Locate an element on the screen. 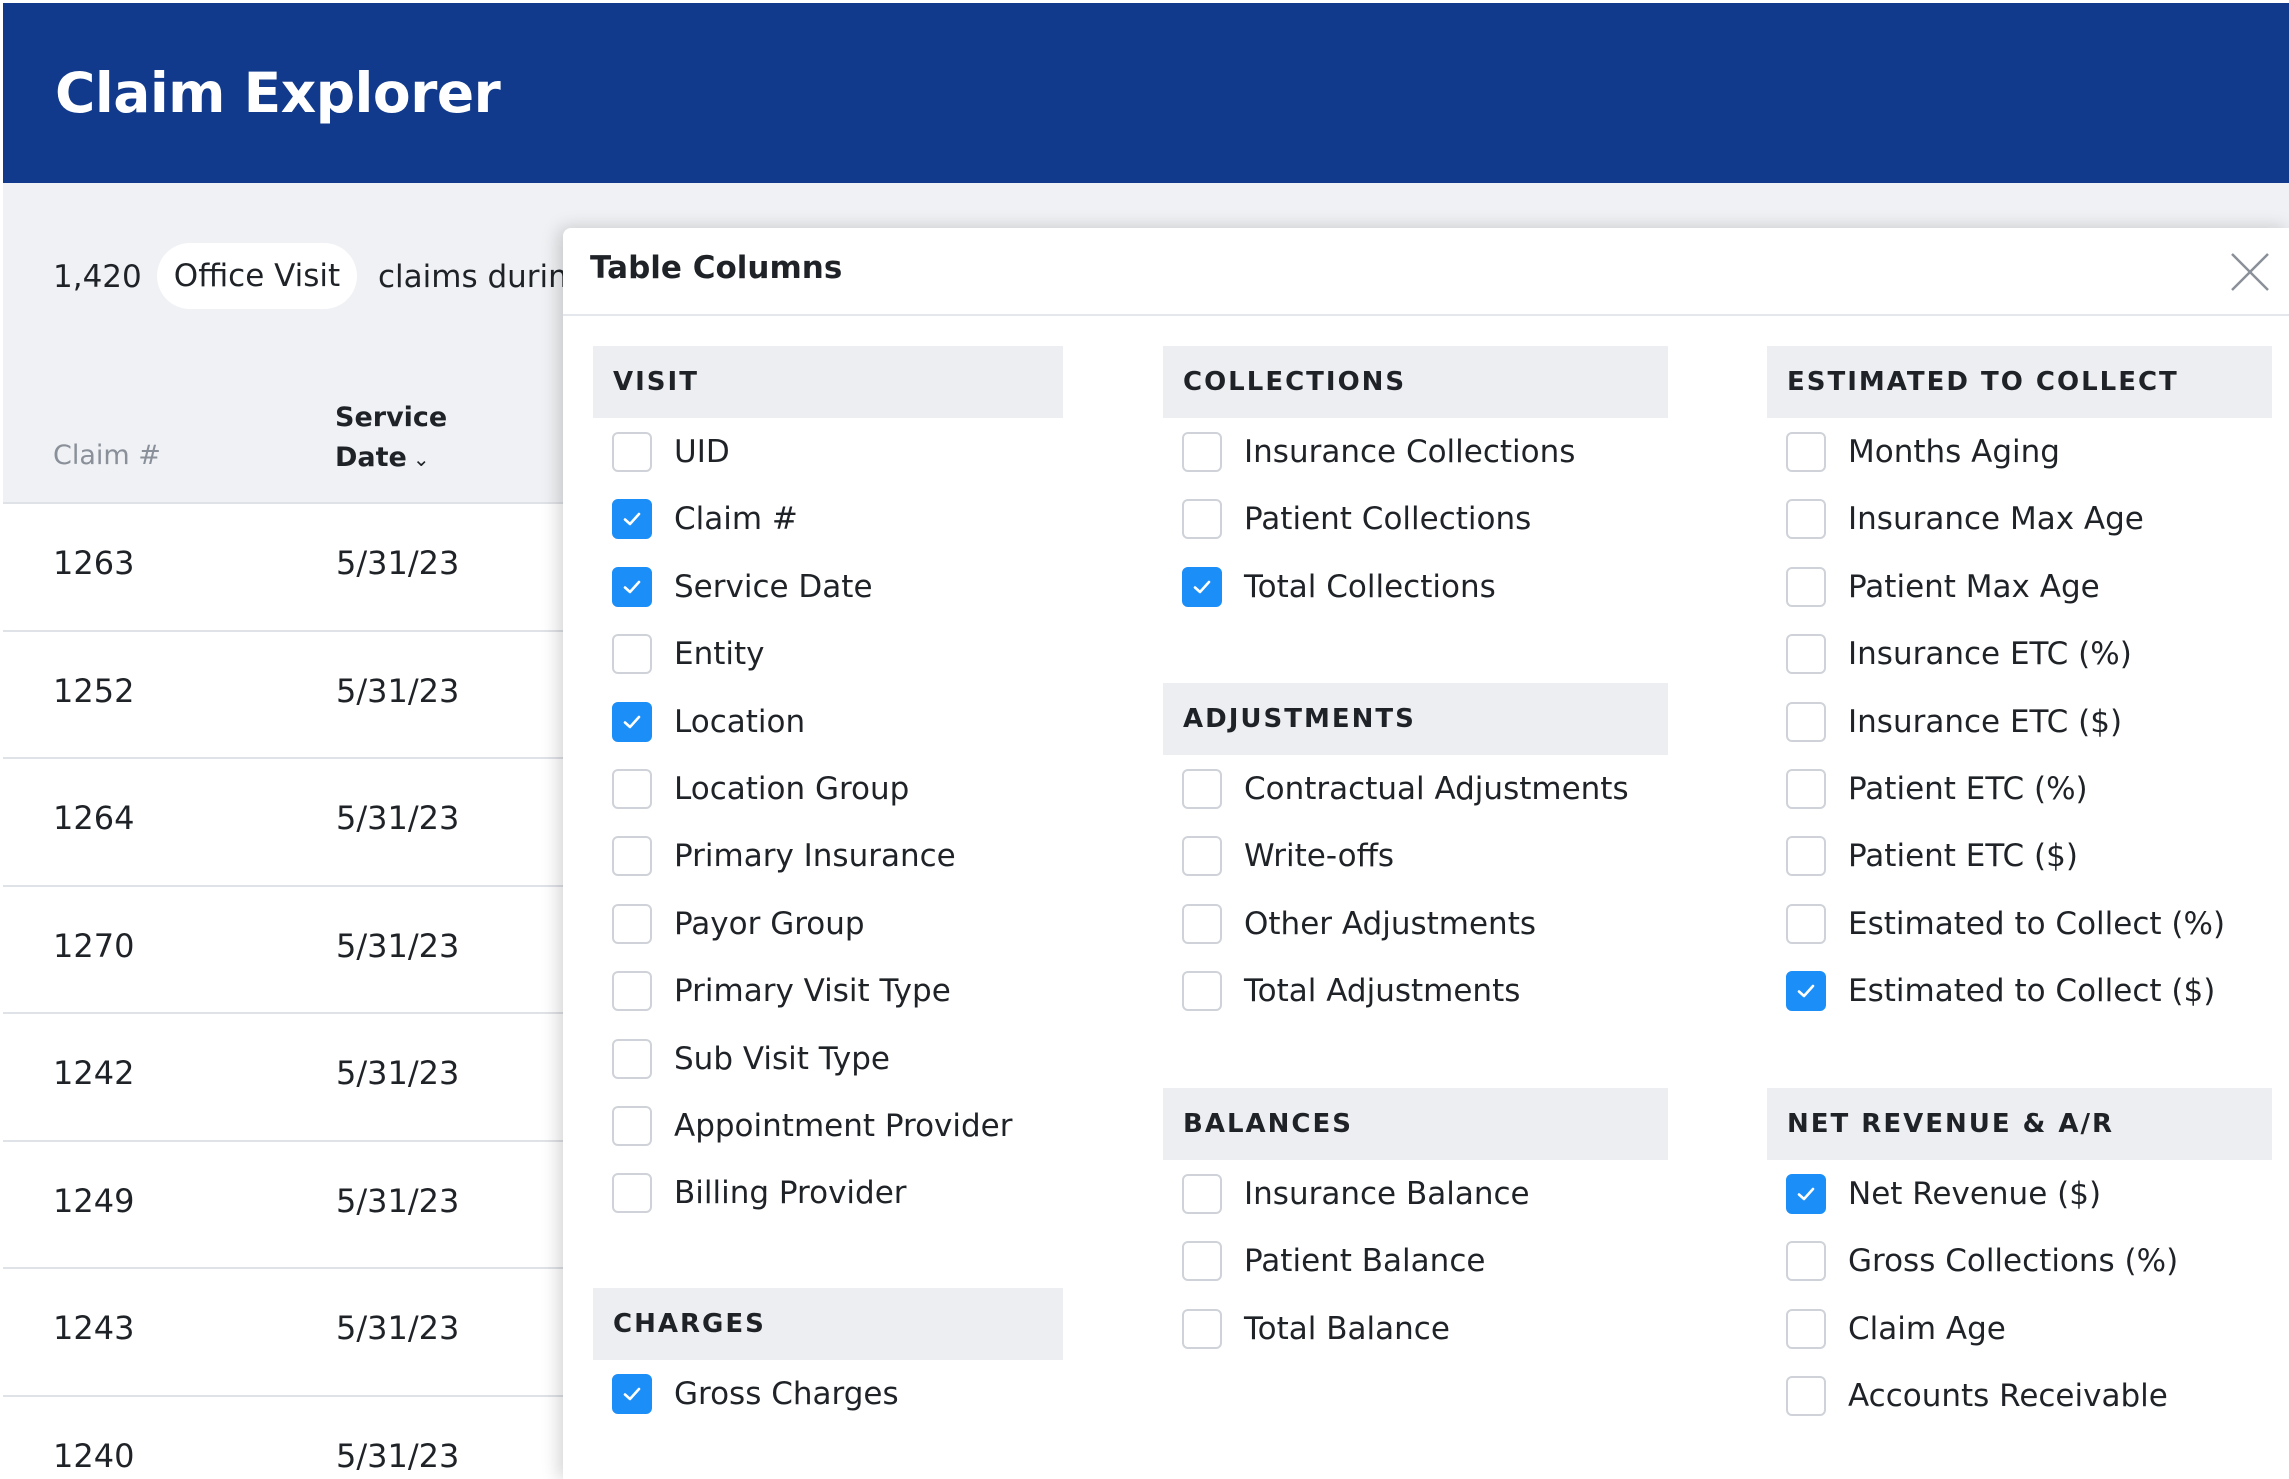 This screenshot has height=1479, width=2289. column-option-patient-balance: Patient Balance is located at coordinates (1333, 1261).